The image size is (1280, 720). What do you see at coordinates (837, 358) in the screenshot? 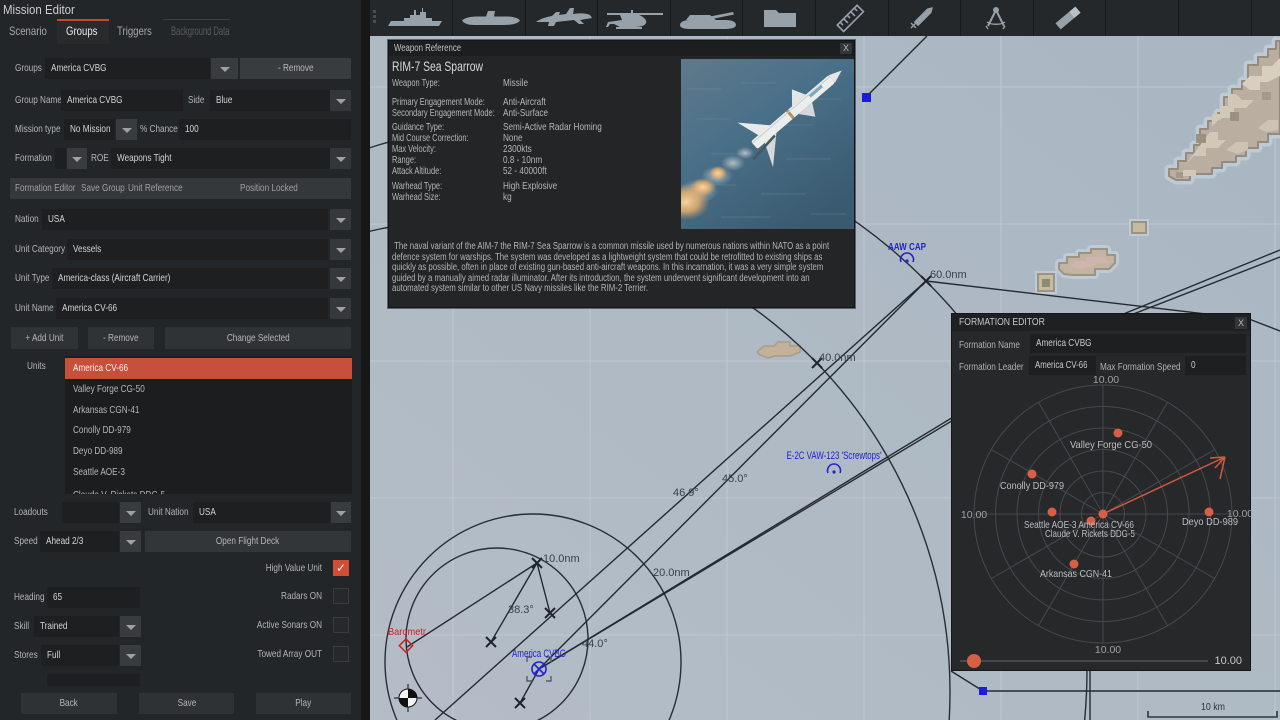
I see `svg-text: 40.0nm` at bounding box center [837, 358].